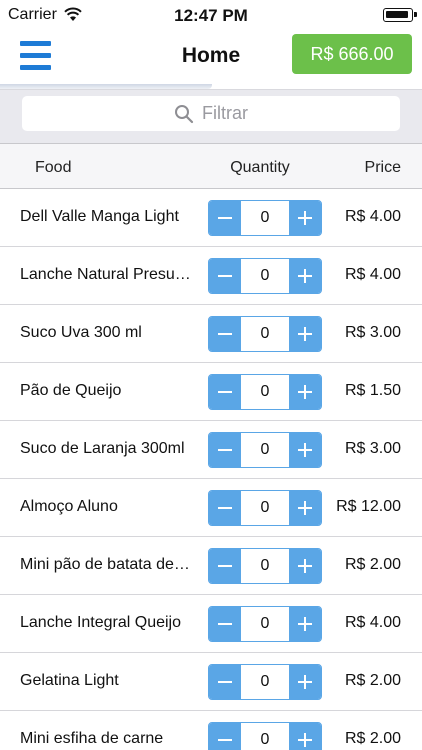 This screenshot has height=750, width=422. I want to click on table-header: Food Quantity Price, so click(211, 166).